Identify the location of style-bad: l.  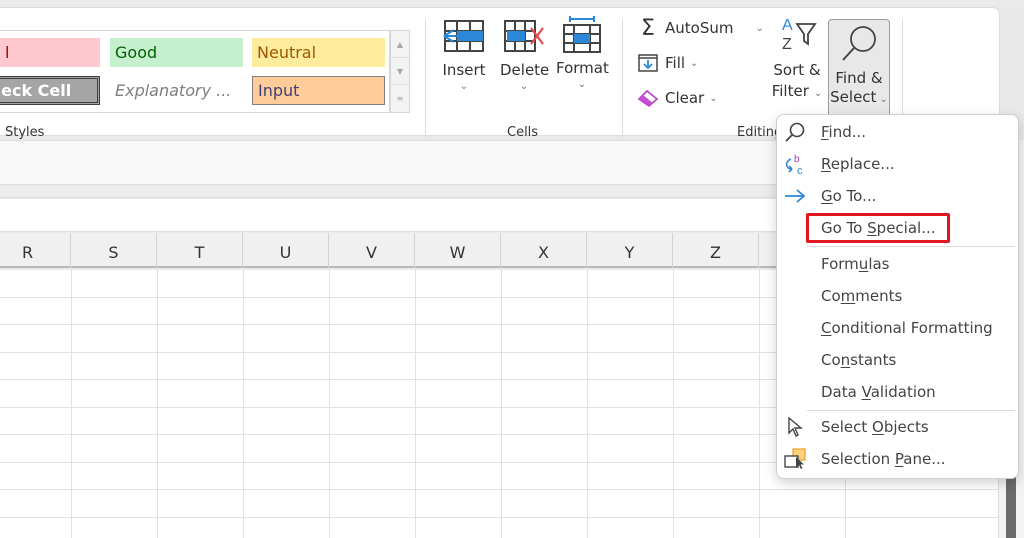
(50, 52).